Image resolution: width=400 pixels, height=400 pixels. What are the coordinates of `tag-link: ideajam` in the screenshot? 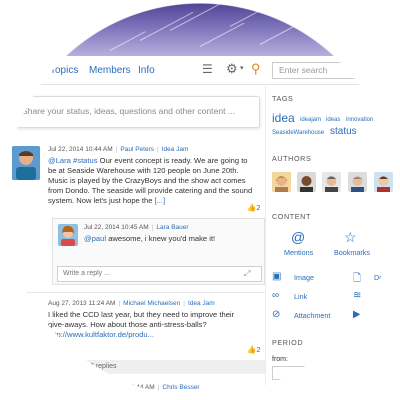 It's located at (310, 120).